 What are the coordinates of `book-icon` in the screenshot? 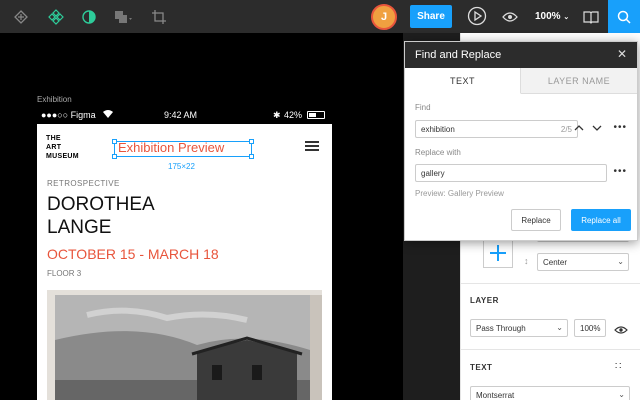 It's located at (591, 17).